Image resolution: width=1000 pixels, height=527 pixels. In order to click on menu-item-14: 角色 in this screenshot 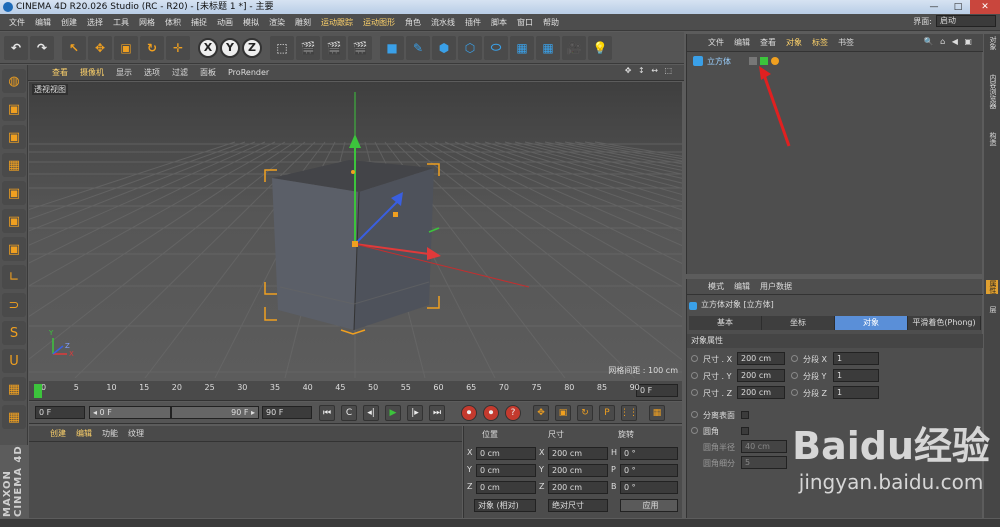, I will do `click(413, 22)`.